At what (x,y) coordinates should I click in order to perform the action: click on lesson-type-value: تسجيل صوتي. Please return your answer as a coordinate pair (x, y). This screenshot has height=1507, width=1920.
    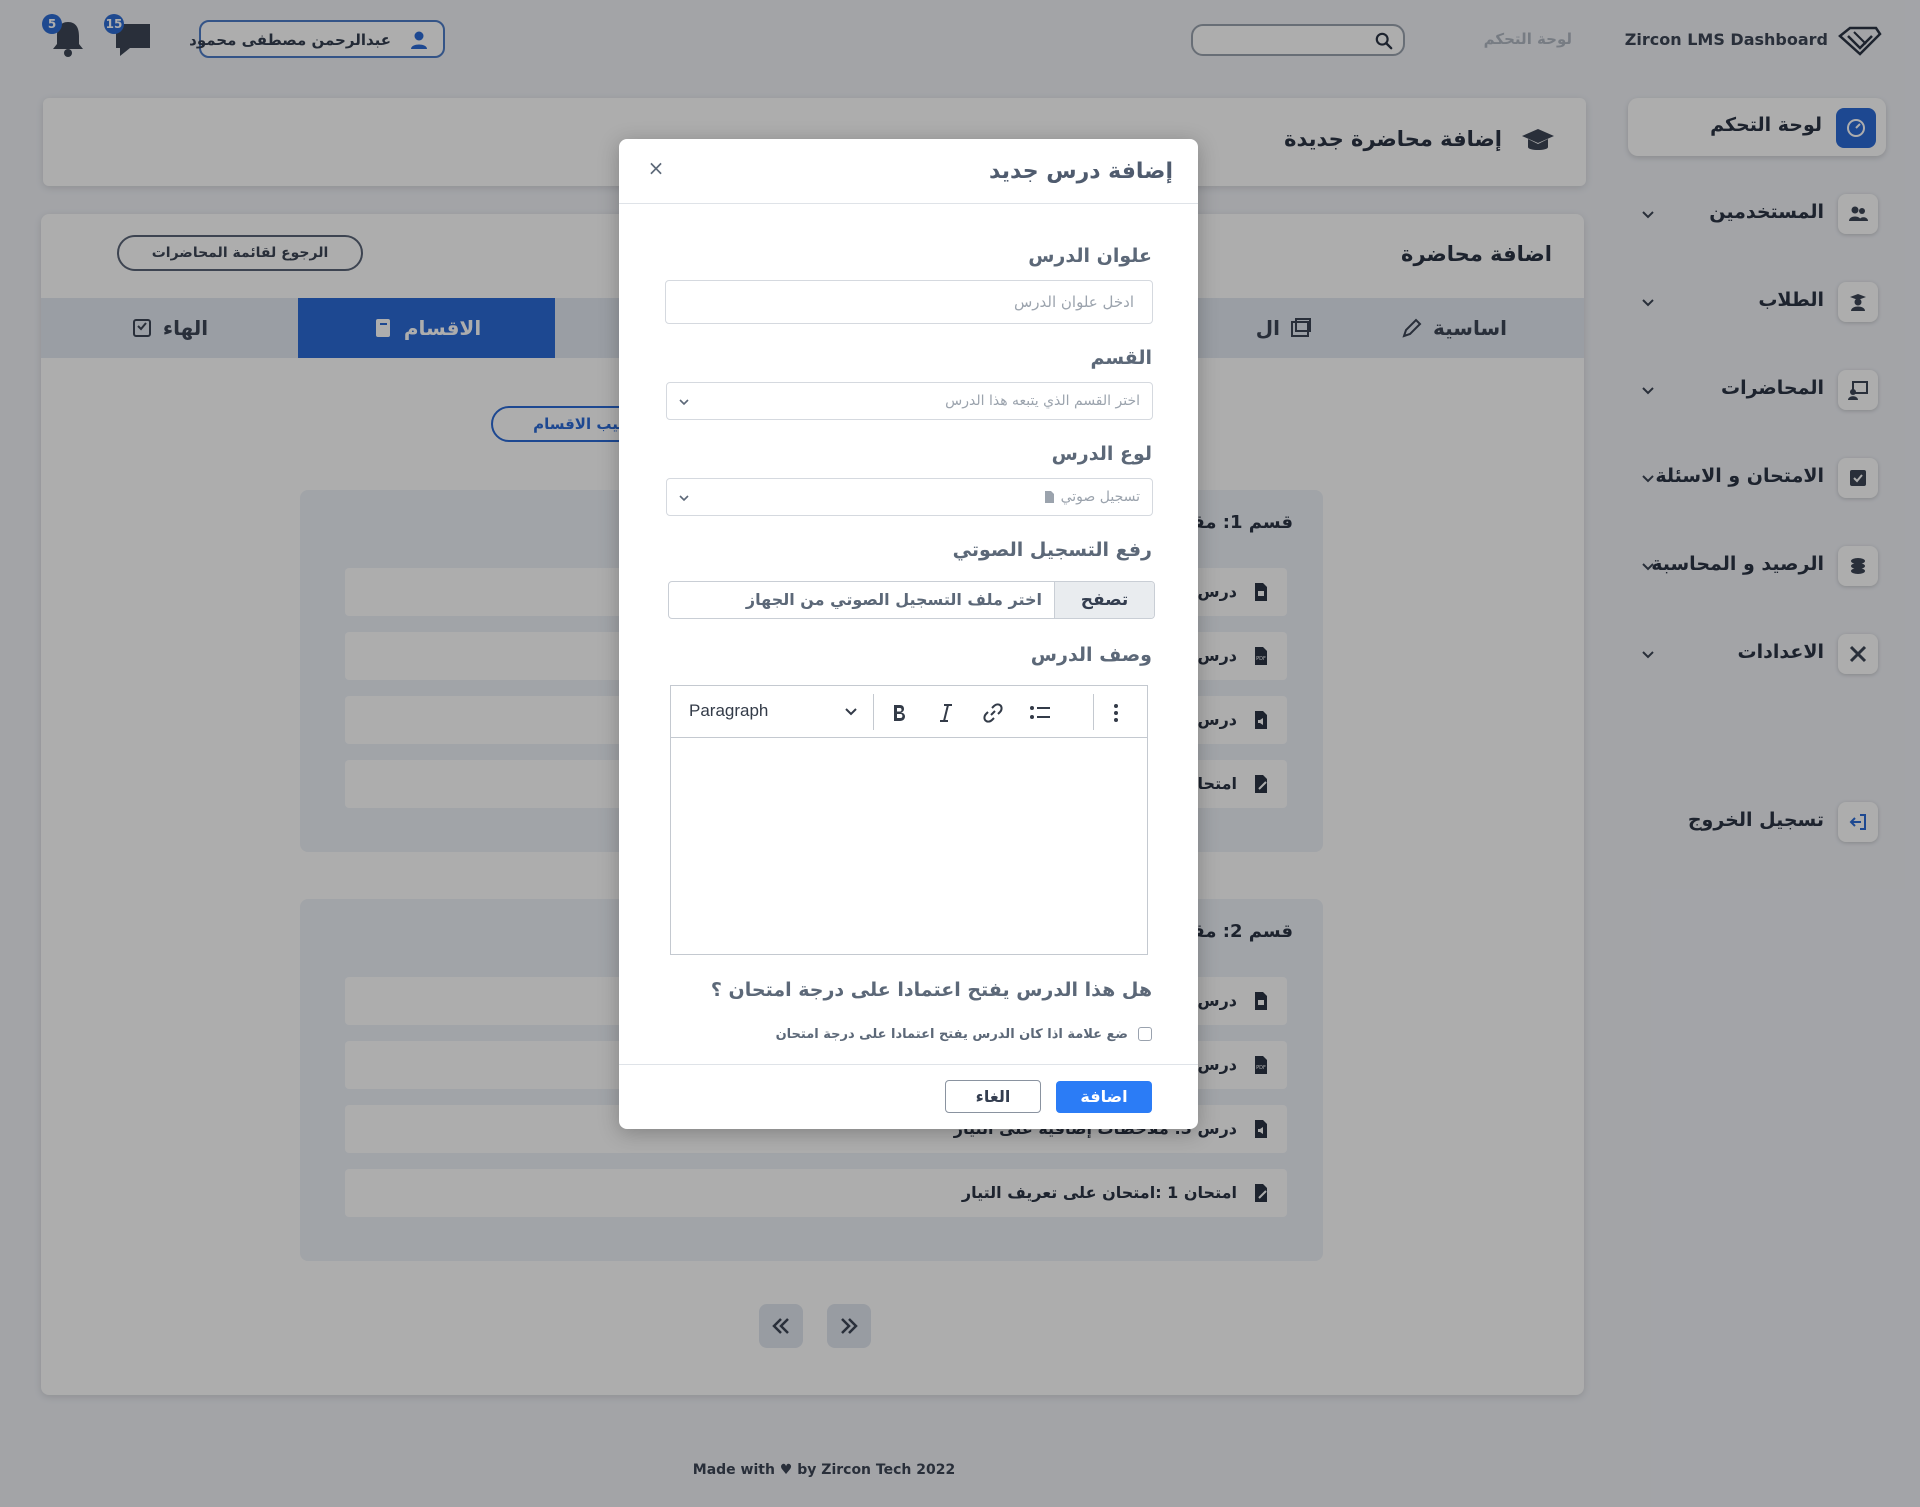
    Looking at the image, I should click on (1100, 497).